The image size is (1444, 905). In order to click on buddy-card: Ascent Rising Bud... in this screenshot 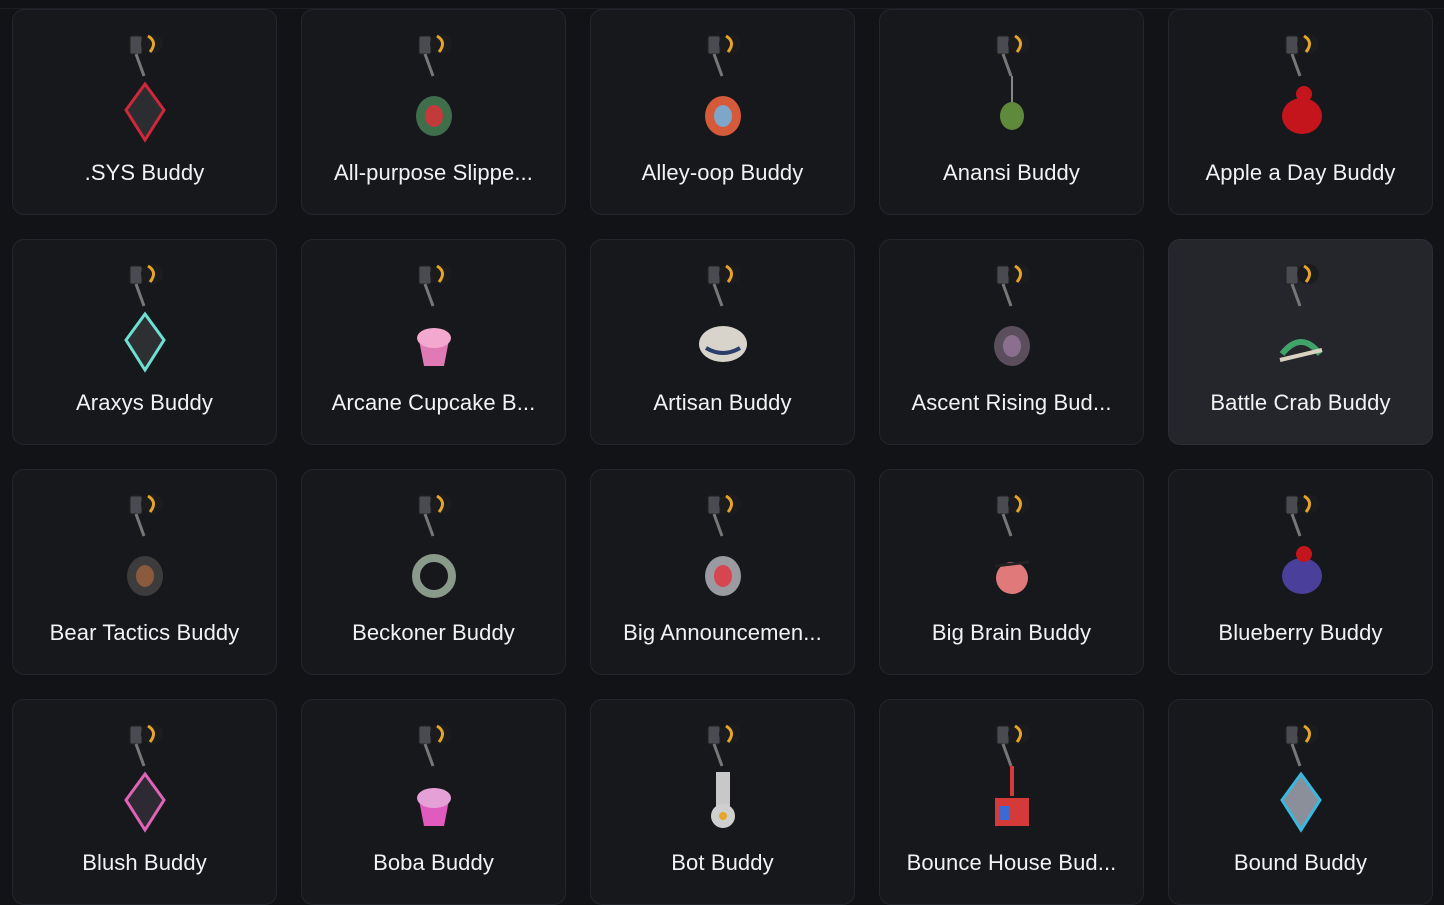, I will do `click(1011, 342)`.